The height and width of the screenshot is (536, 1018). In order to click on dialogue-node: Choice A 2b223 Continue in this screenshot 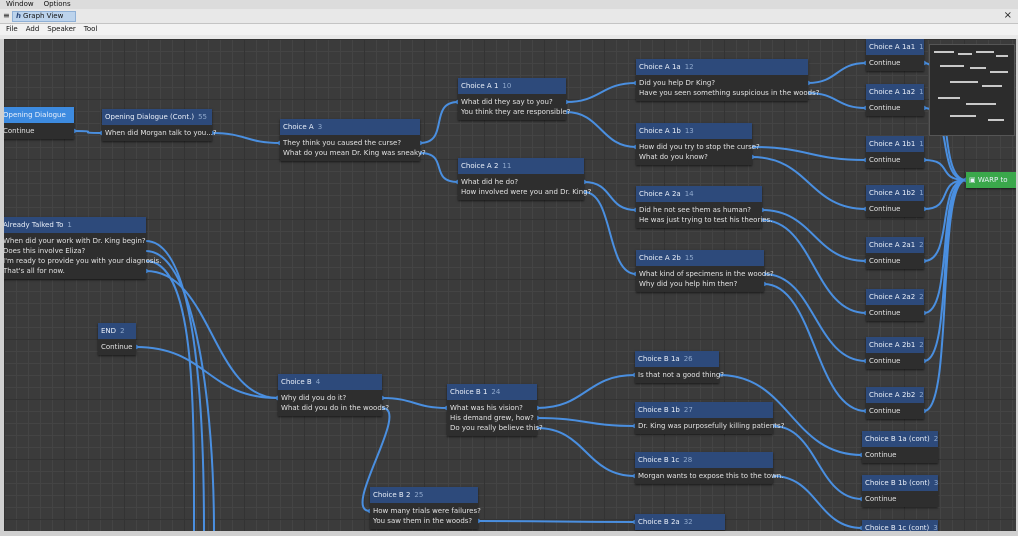, I will do `click(895, 403)`.